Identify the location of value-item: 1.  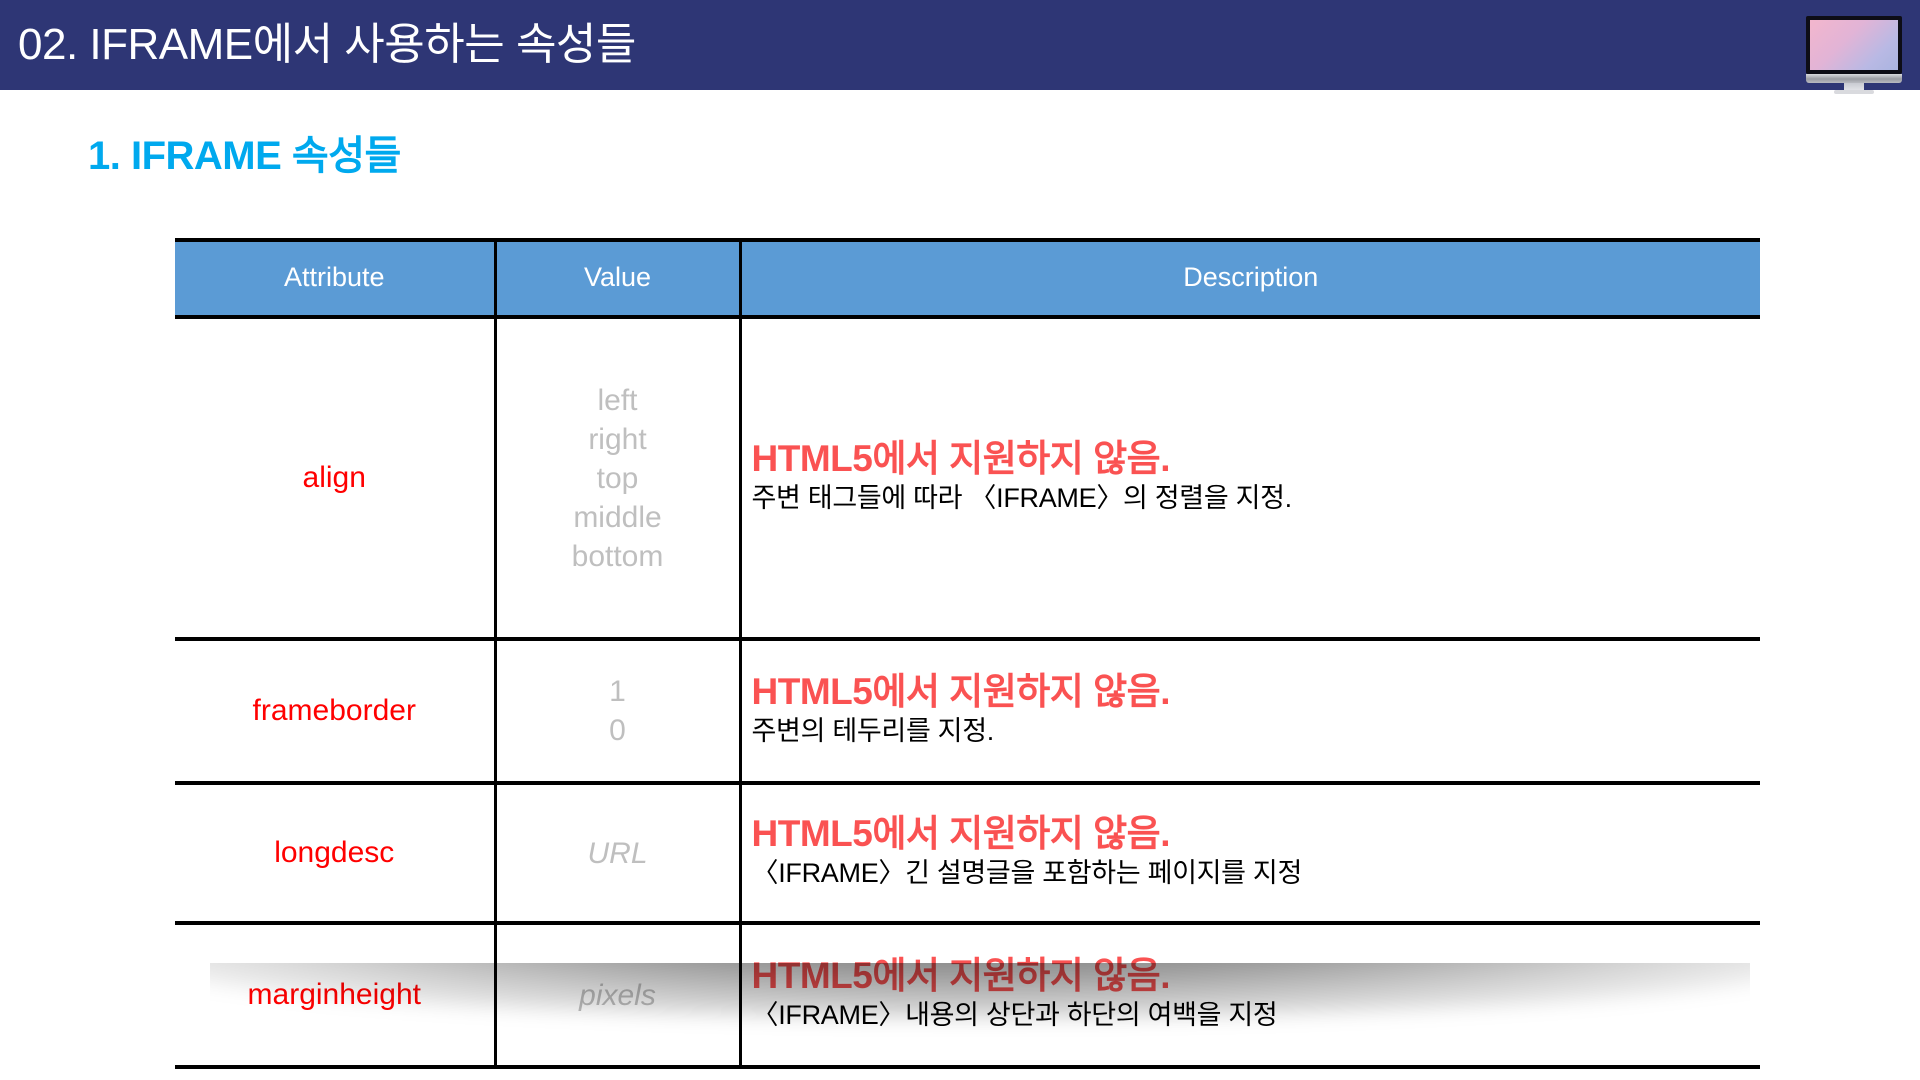
(617, 691).